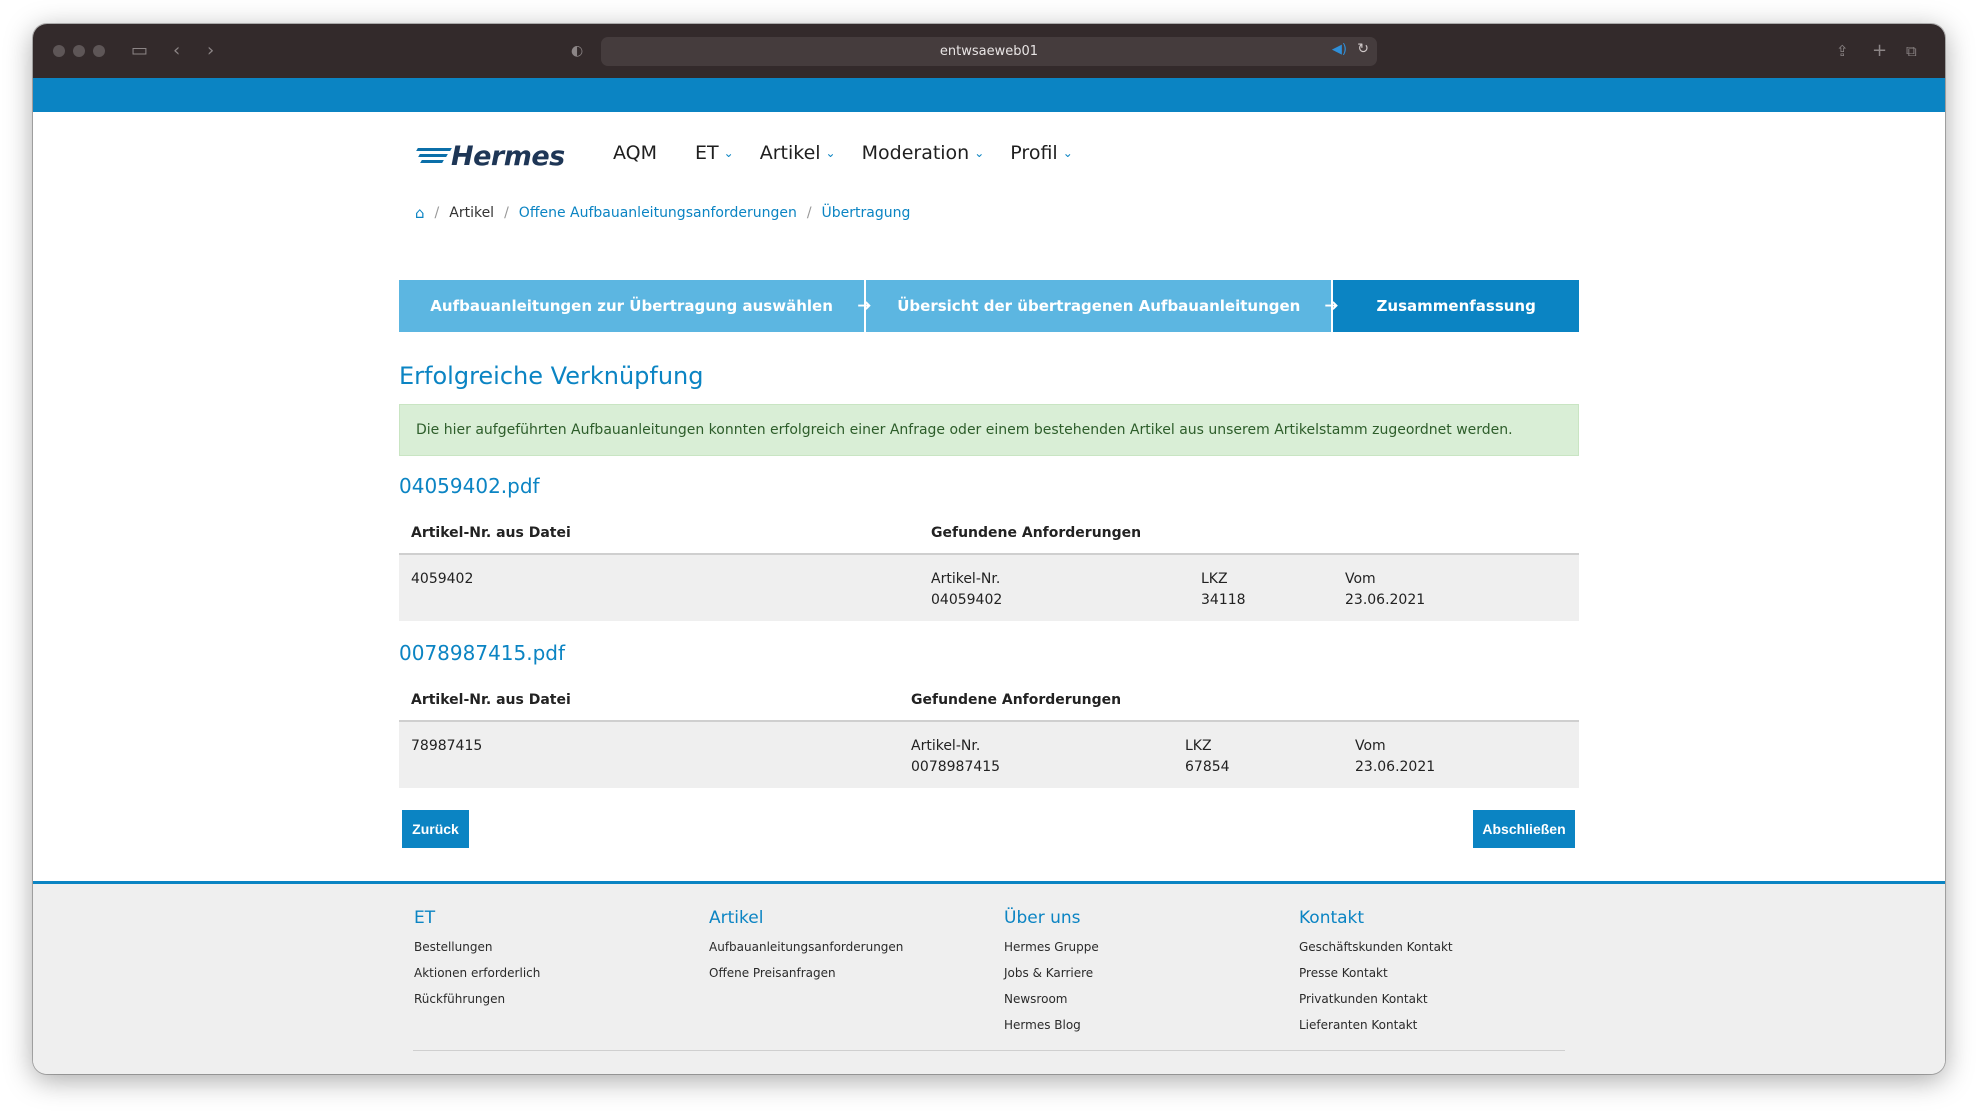 Image resolution: width=1978 pixels, height=1114 pixels. Describe the element at coordinates (59, 51) in the screenshot. I see `close-window-button` at that location.